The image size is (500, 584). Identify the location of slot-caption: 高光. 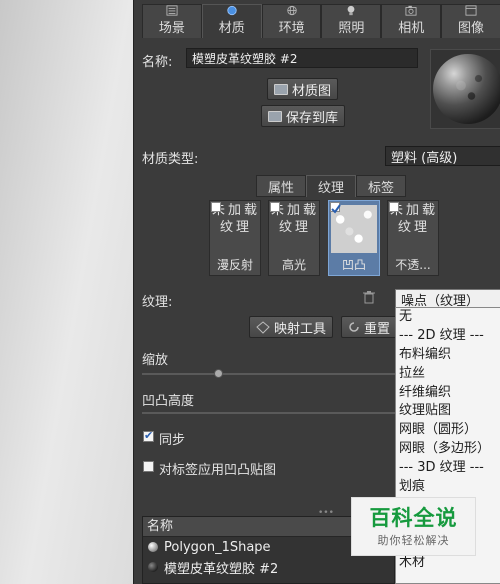
(293, 265).